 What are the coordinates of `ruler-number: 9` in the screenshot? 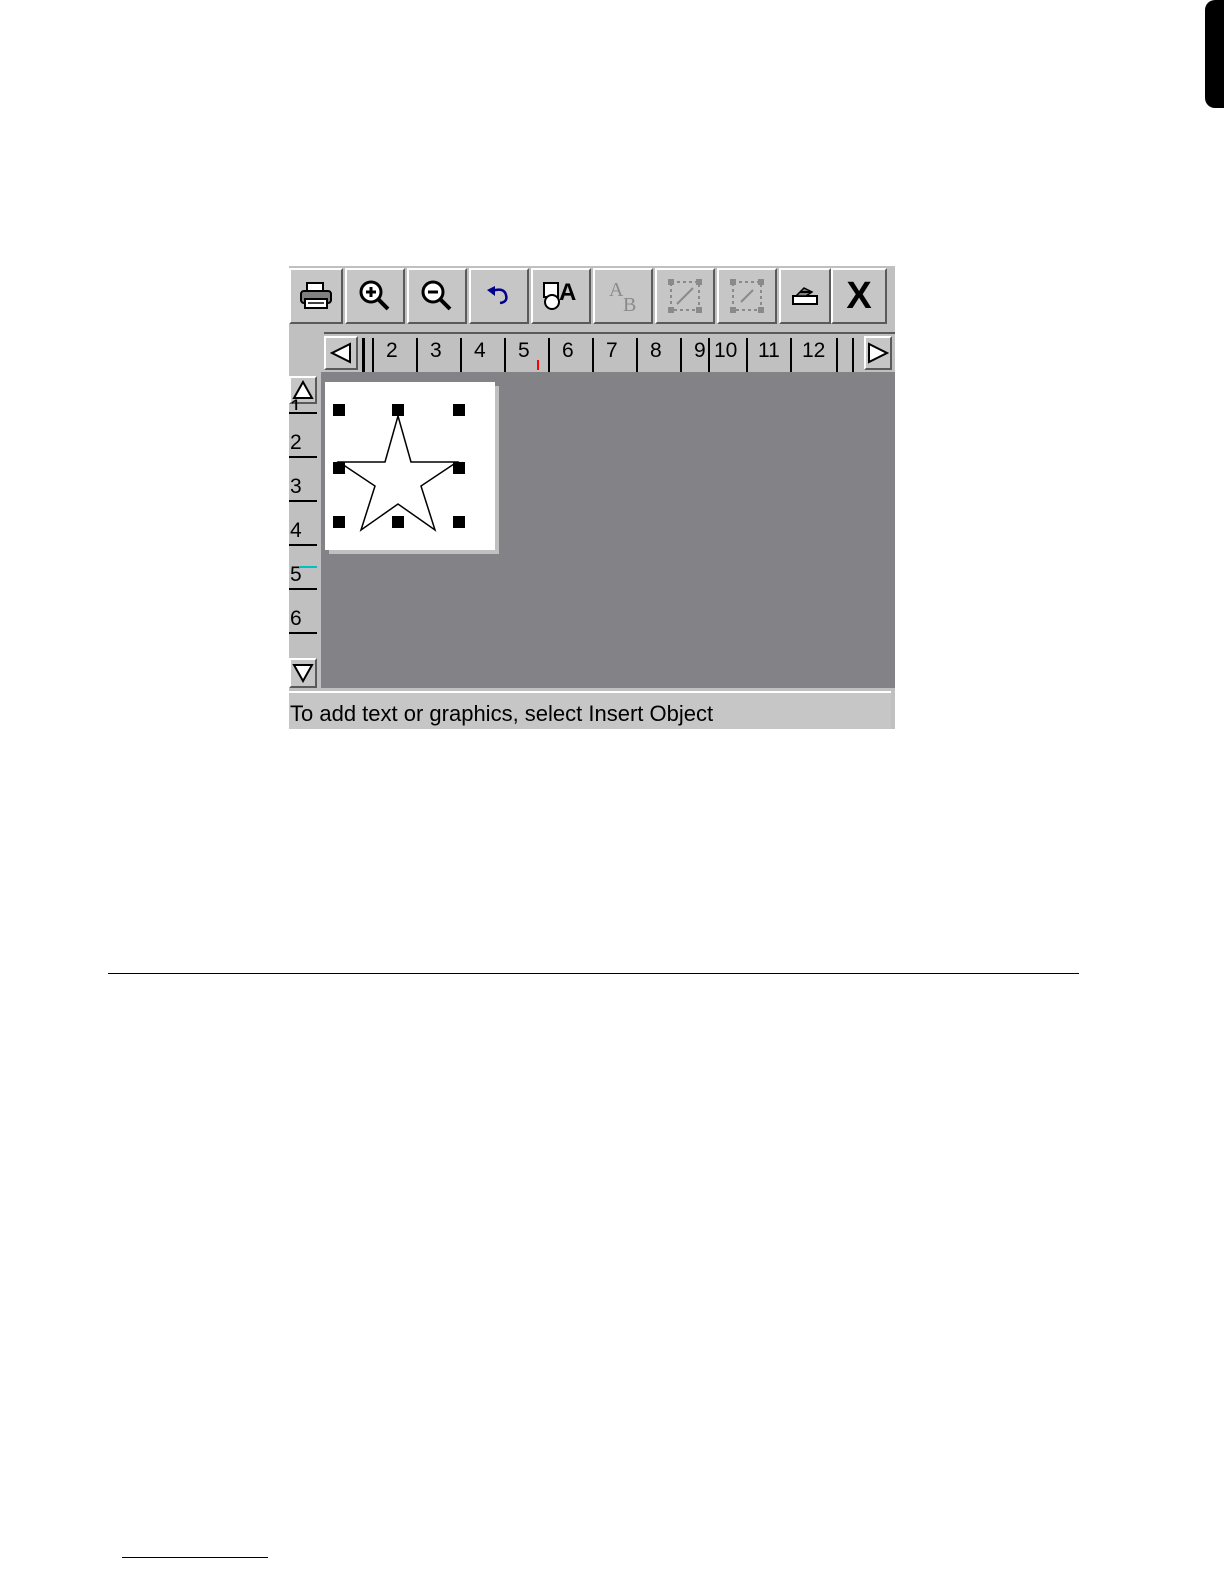 It's located at (700, 350).